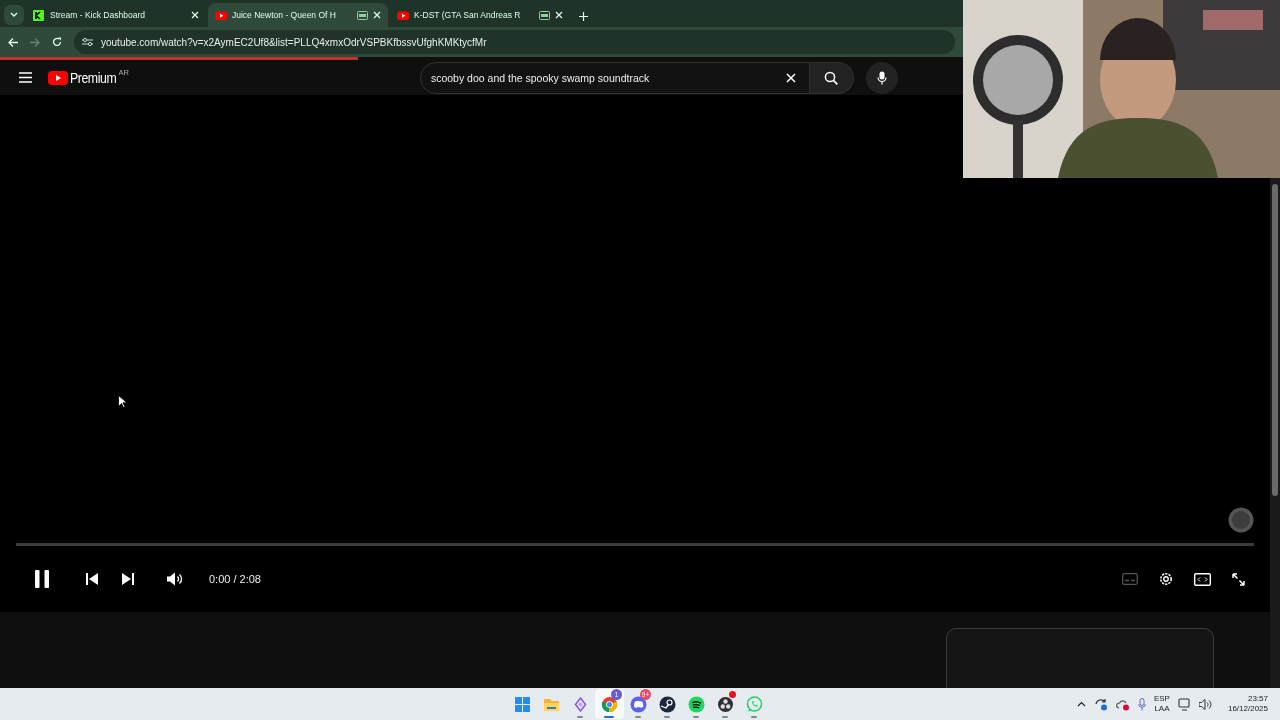  I want to click on language-indicator: ESP, so click(1161, 698).